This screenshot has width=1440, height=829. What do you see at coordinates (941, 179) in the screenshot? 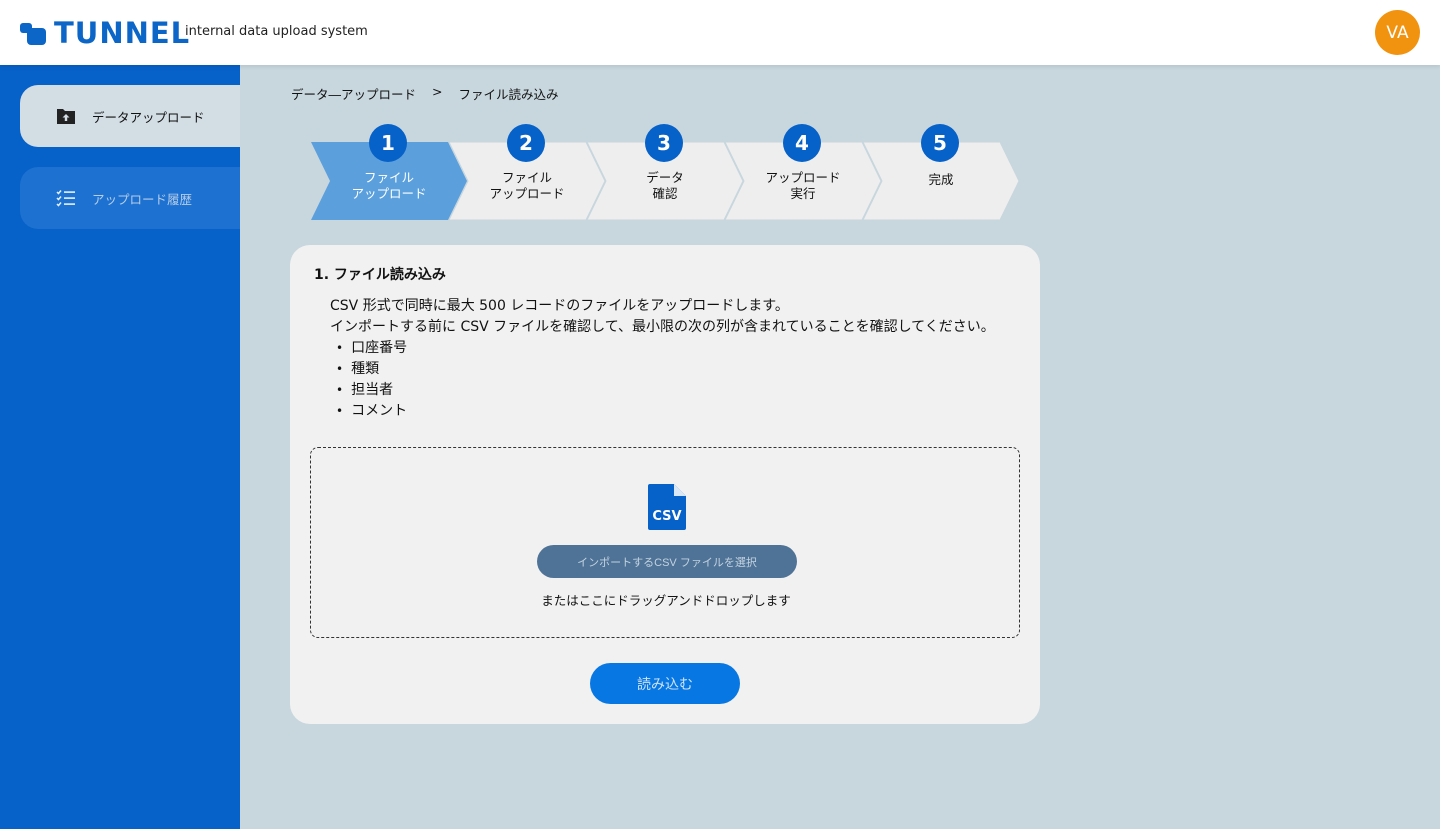
I see `step-label: 完成` at bounding box center [941, 179].